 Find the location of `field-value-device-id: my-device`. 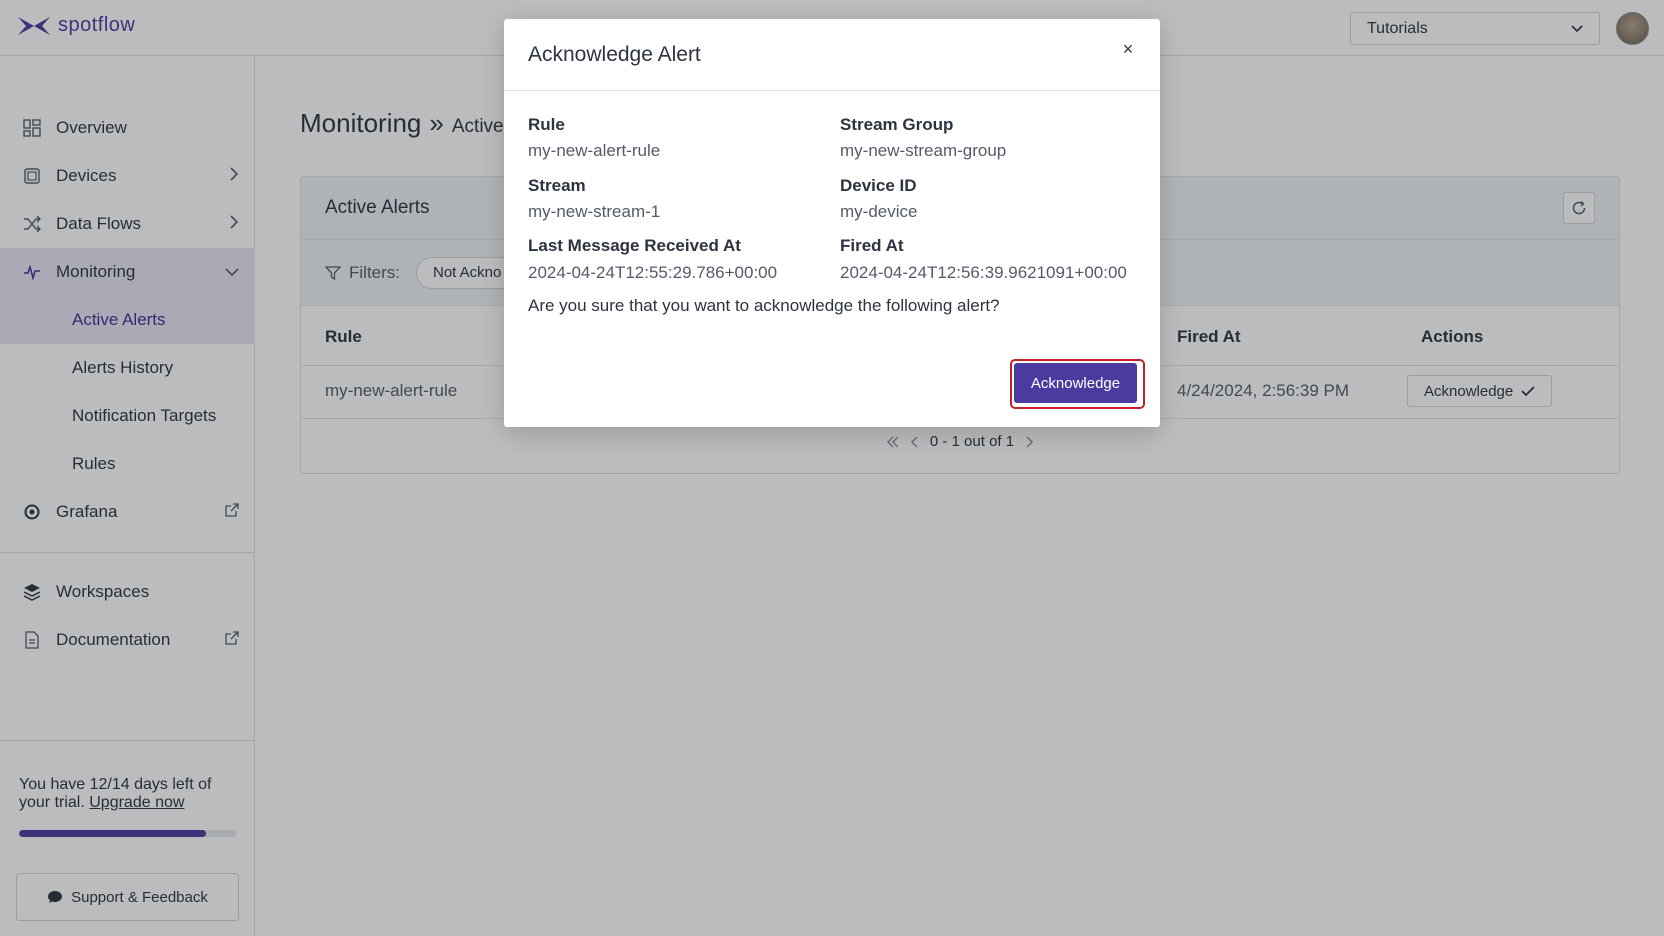

field-value-device-id: my-device is located at coordinates (879, 211).